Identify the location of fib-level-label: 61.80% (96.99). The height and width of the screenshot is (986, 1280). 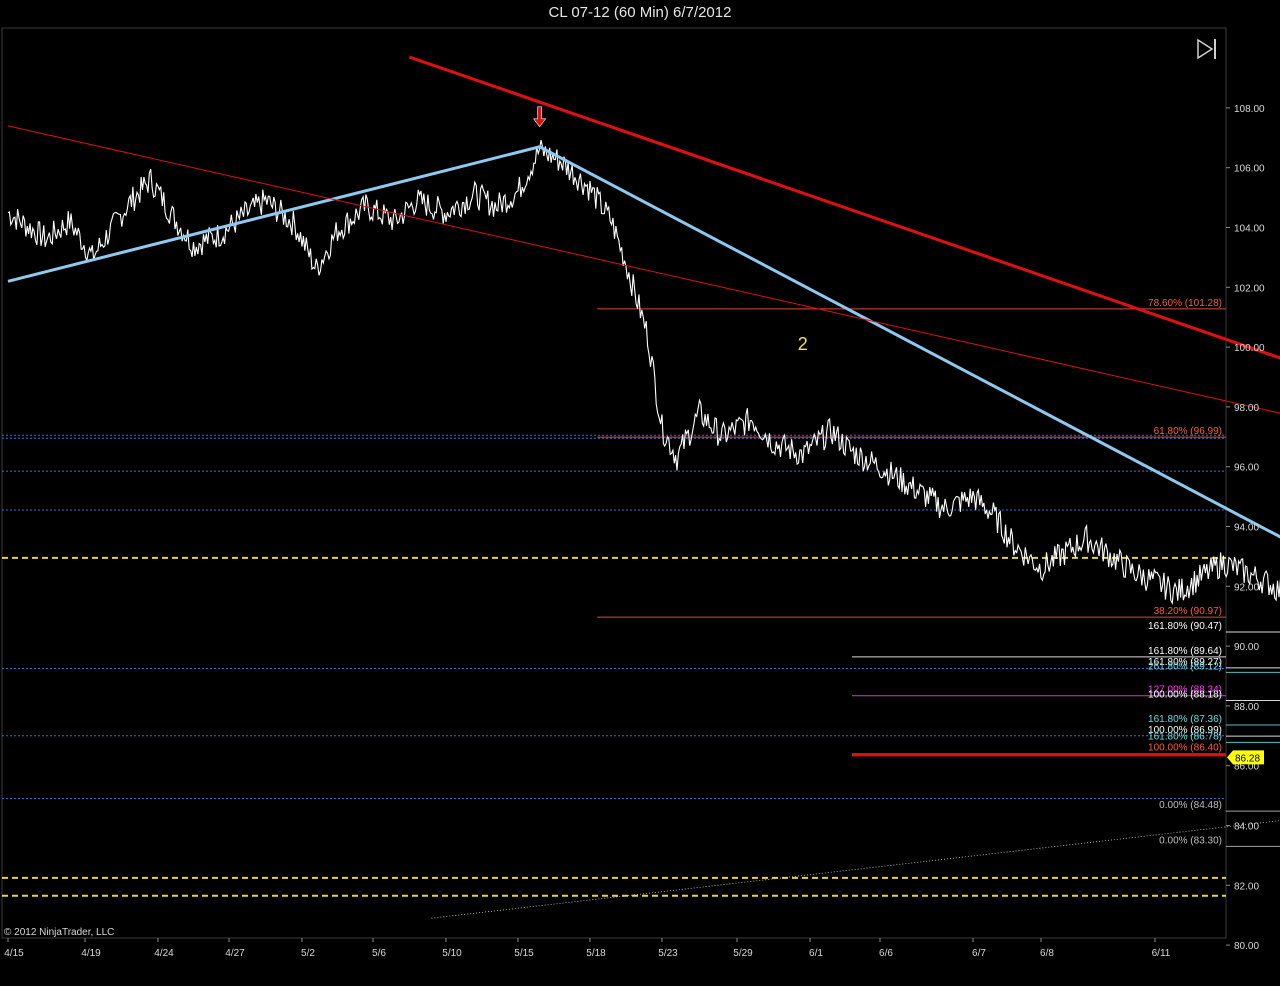
(1188, 431).